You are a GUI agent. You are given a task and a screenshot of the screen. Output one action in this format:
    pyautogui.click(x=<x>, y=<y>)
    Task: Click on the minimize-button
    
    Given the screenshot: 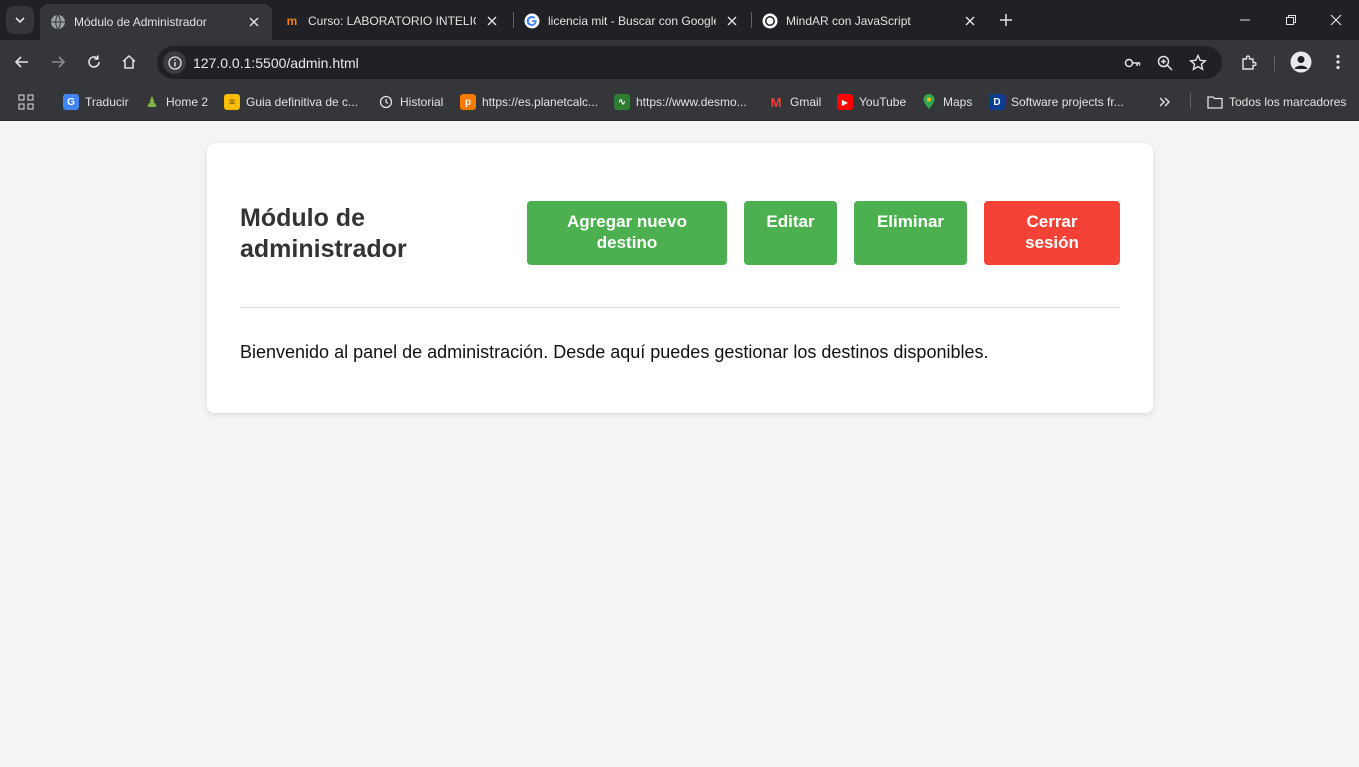 What is the action you would take?
    pyautogui.click(x=1245, y=20)
    